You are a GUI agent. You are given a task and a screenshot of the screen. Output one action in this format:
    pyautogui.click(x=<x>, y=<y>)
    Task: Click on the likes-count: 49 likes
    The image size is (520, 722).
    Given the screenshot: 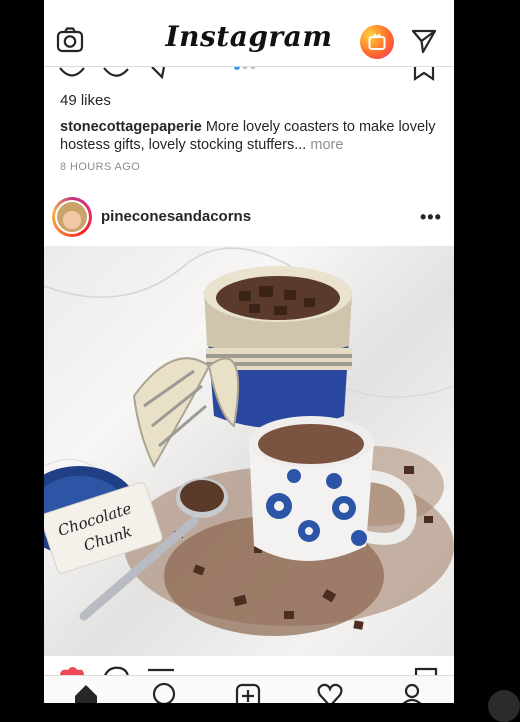 What is the action you would take?
    pyautogui.click(x=85, y=100)
    